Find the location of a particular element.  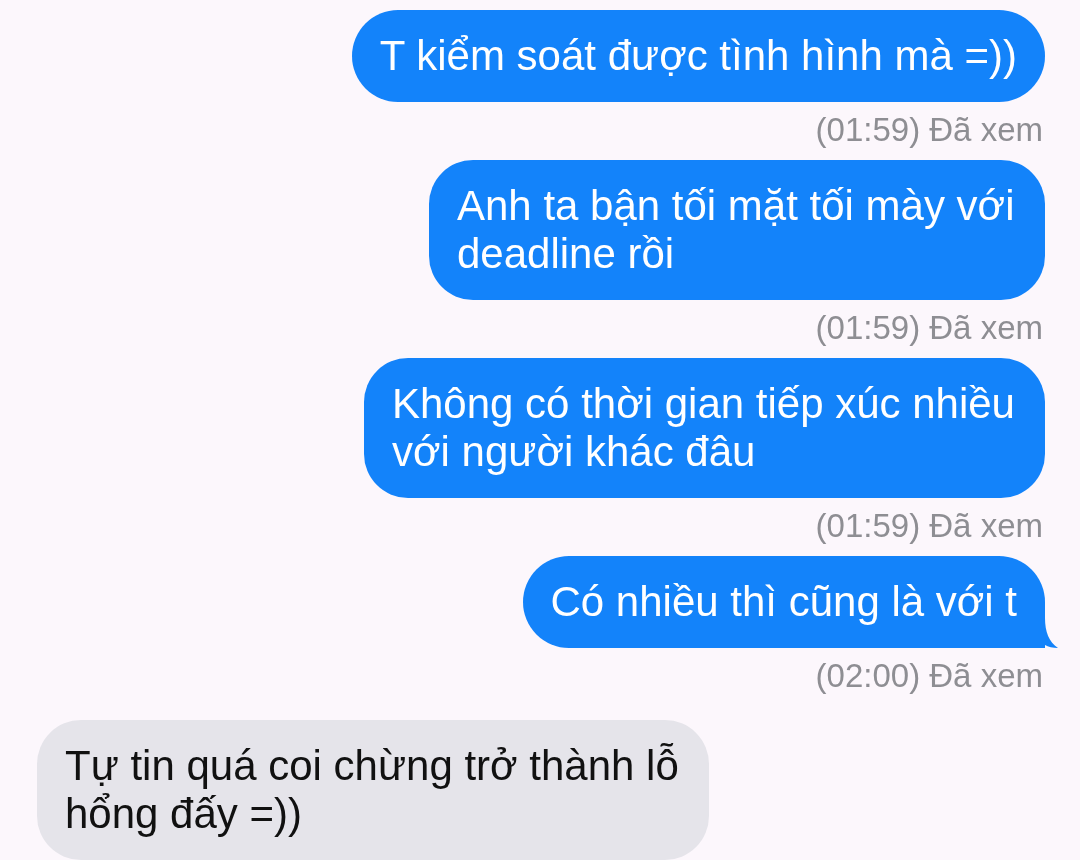

message-bubble: Có nhiều thì cũng là với t is located at coordinates (783, 602).